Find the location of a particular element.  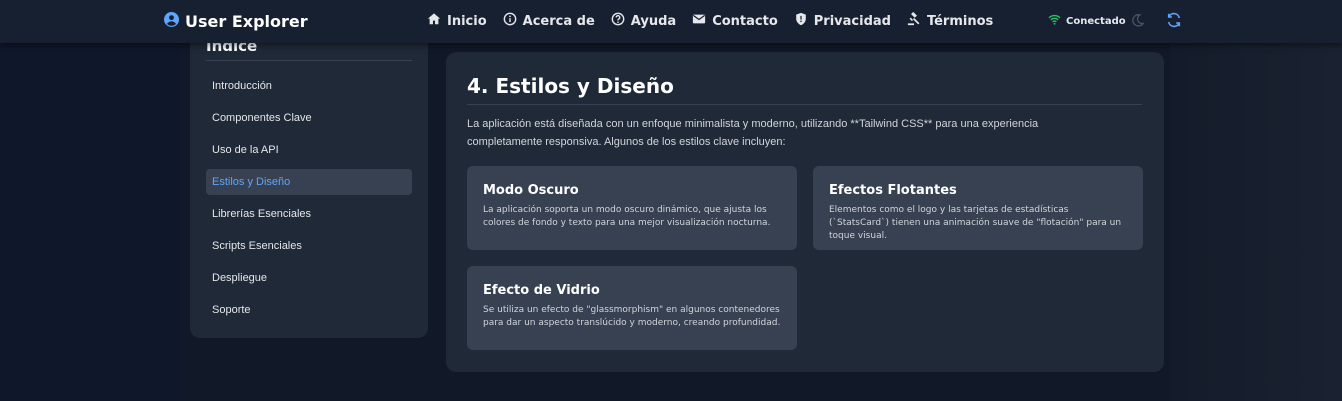

nav-link-label: Términos is located at coordinates (960, 21).